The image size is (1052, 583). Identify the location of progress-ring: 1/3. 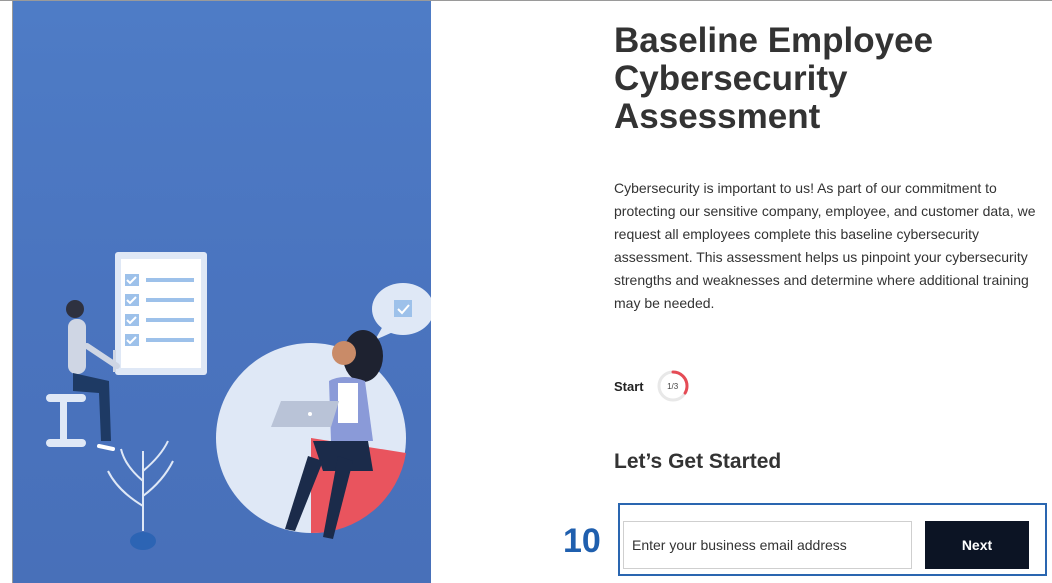
(673, 386).